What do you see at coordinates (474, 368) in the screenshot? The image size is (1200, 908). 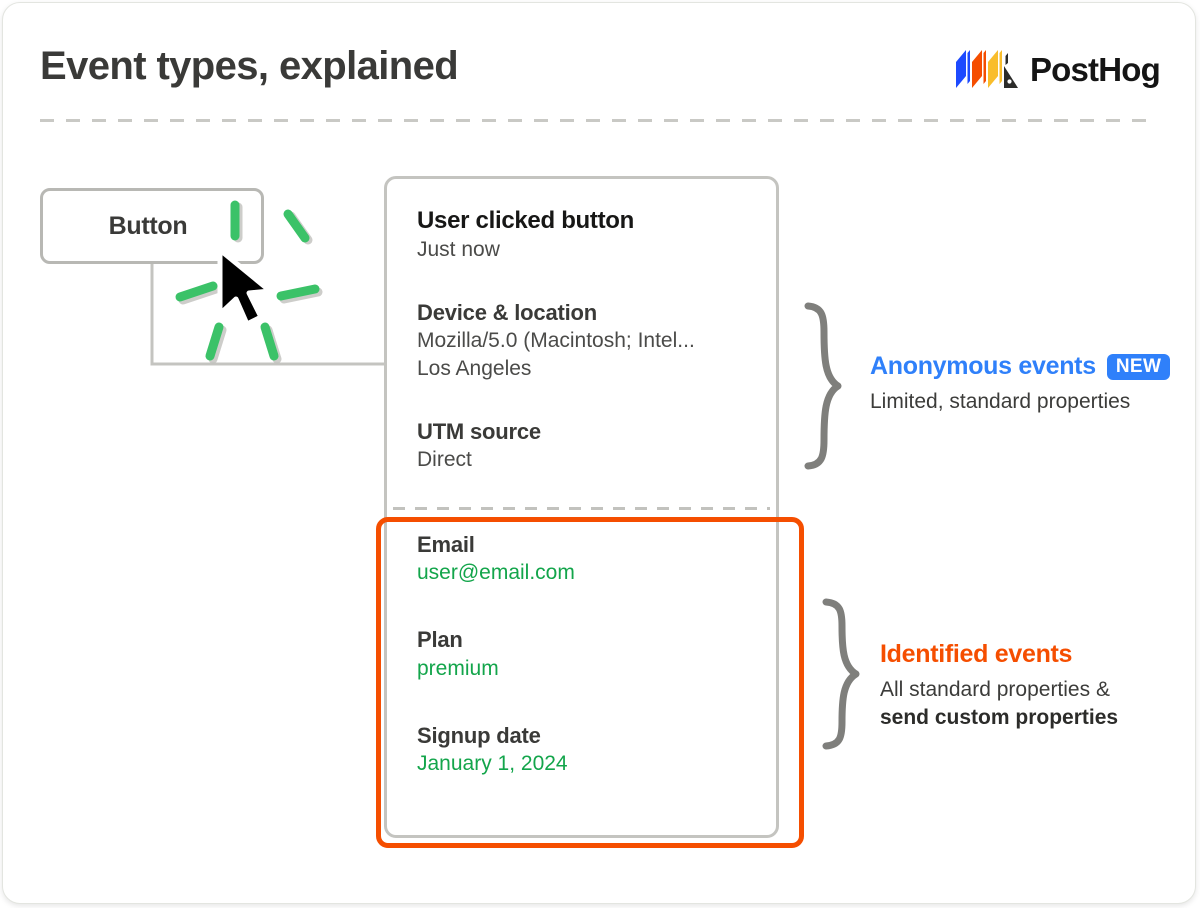 I see `property-value: Los Angeles` at bounding box center [474, 368].